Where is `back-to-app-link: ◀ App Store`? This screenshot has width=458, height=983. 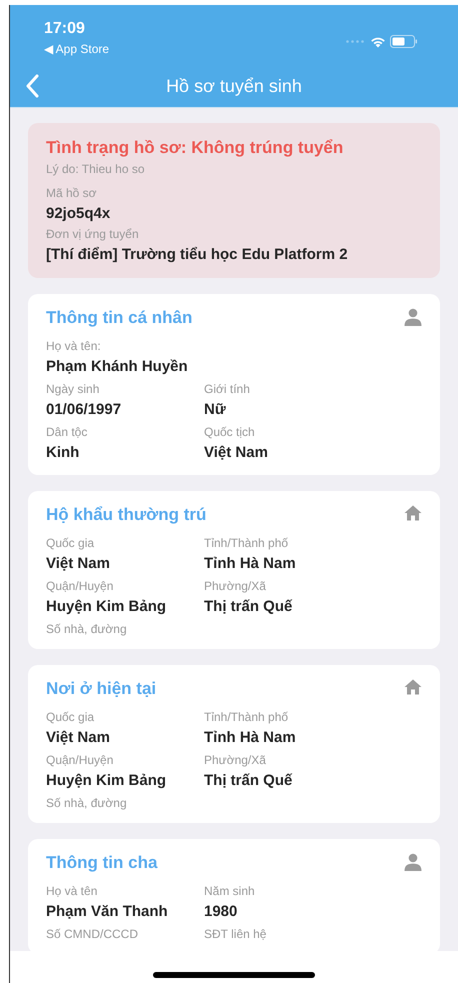
back-to-app-link: ◀ App Store is located at coordinates (77, 49).